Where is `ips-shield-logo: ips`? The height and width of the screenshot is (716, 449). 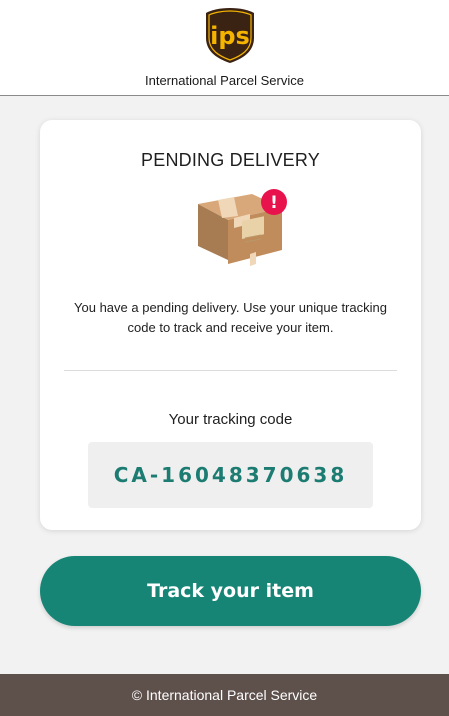 ips-shield-logo: ips is located at coordinates (230, 35).